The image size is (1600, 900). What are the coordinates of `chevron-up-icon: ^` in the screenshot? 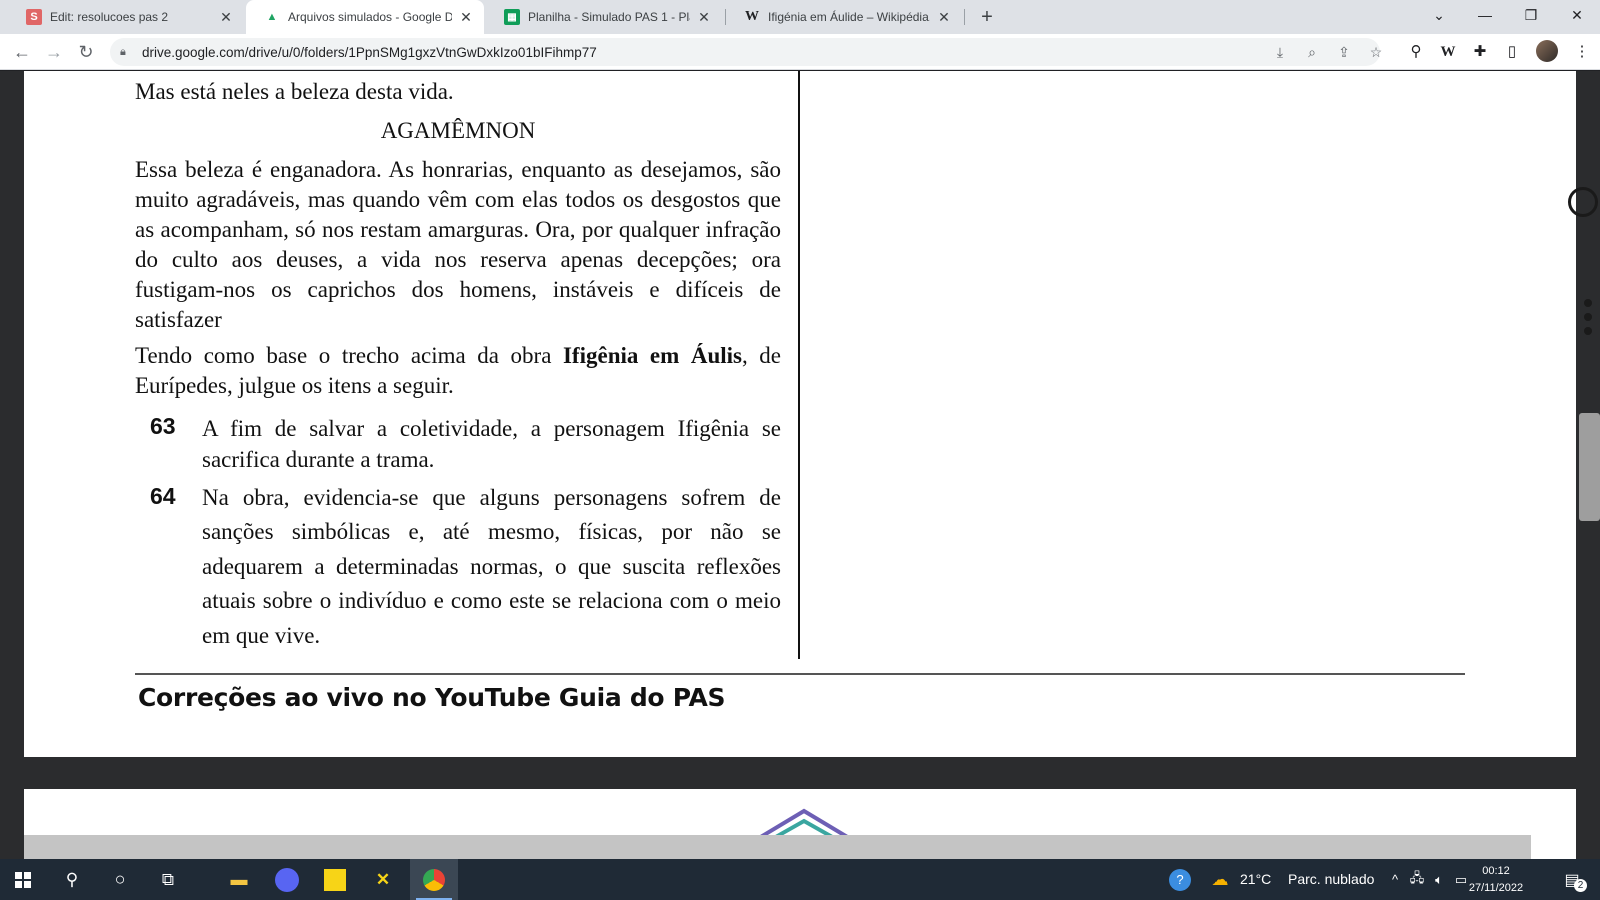 It's located at (1395, 879).